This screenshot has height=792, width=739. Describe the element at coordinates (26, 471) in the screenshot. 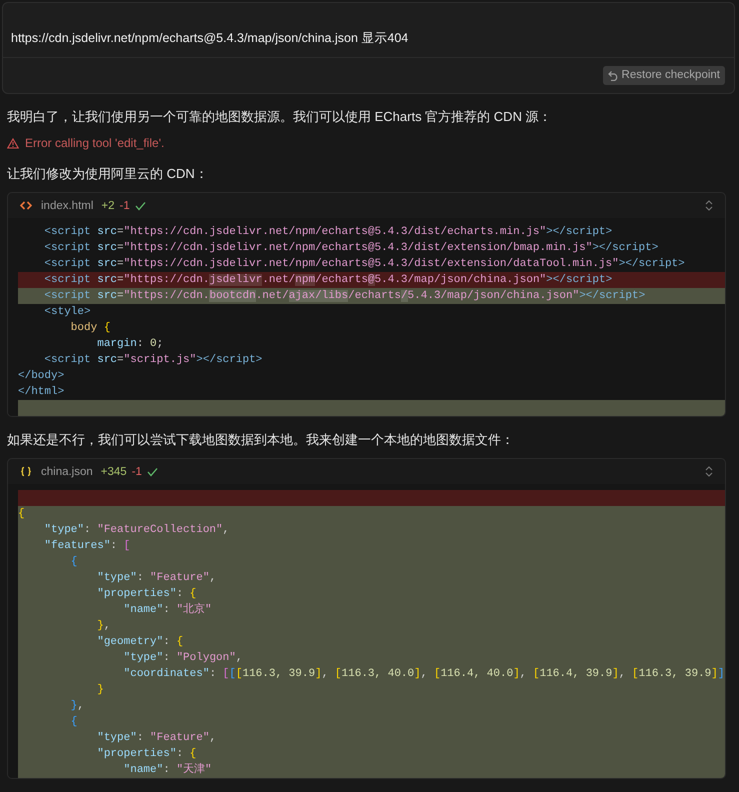

I see `braces-icon` at that location.